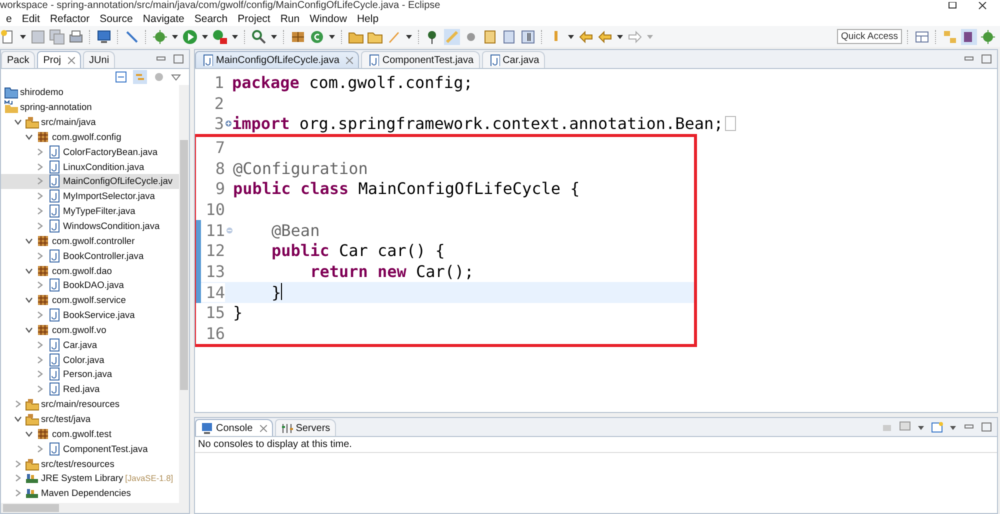 The image size is (1000, 514). I want to click on menu-item: Project, so click(254, 19).